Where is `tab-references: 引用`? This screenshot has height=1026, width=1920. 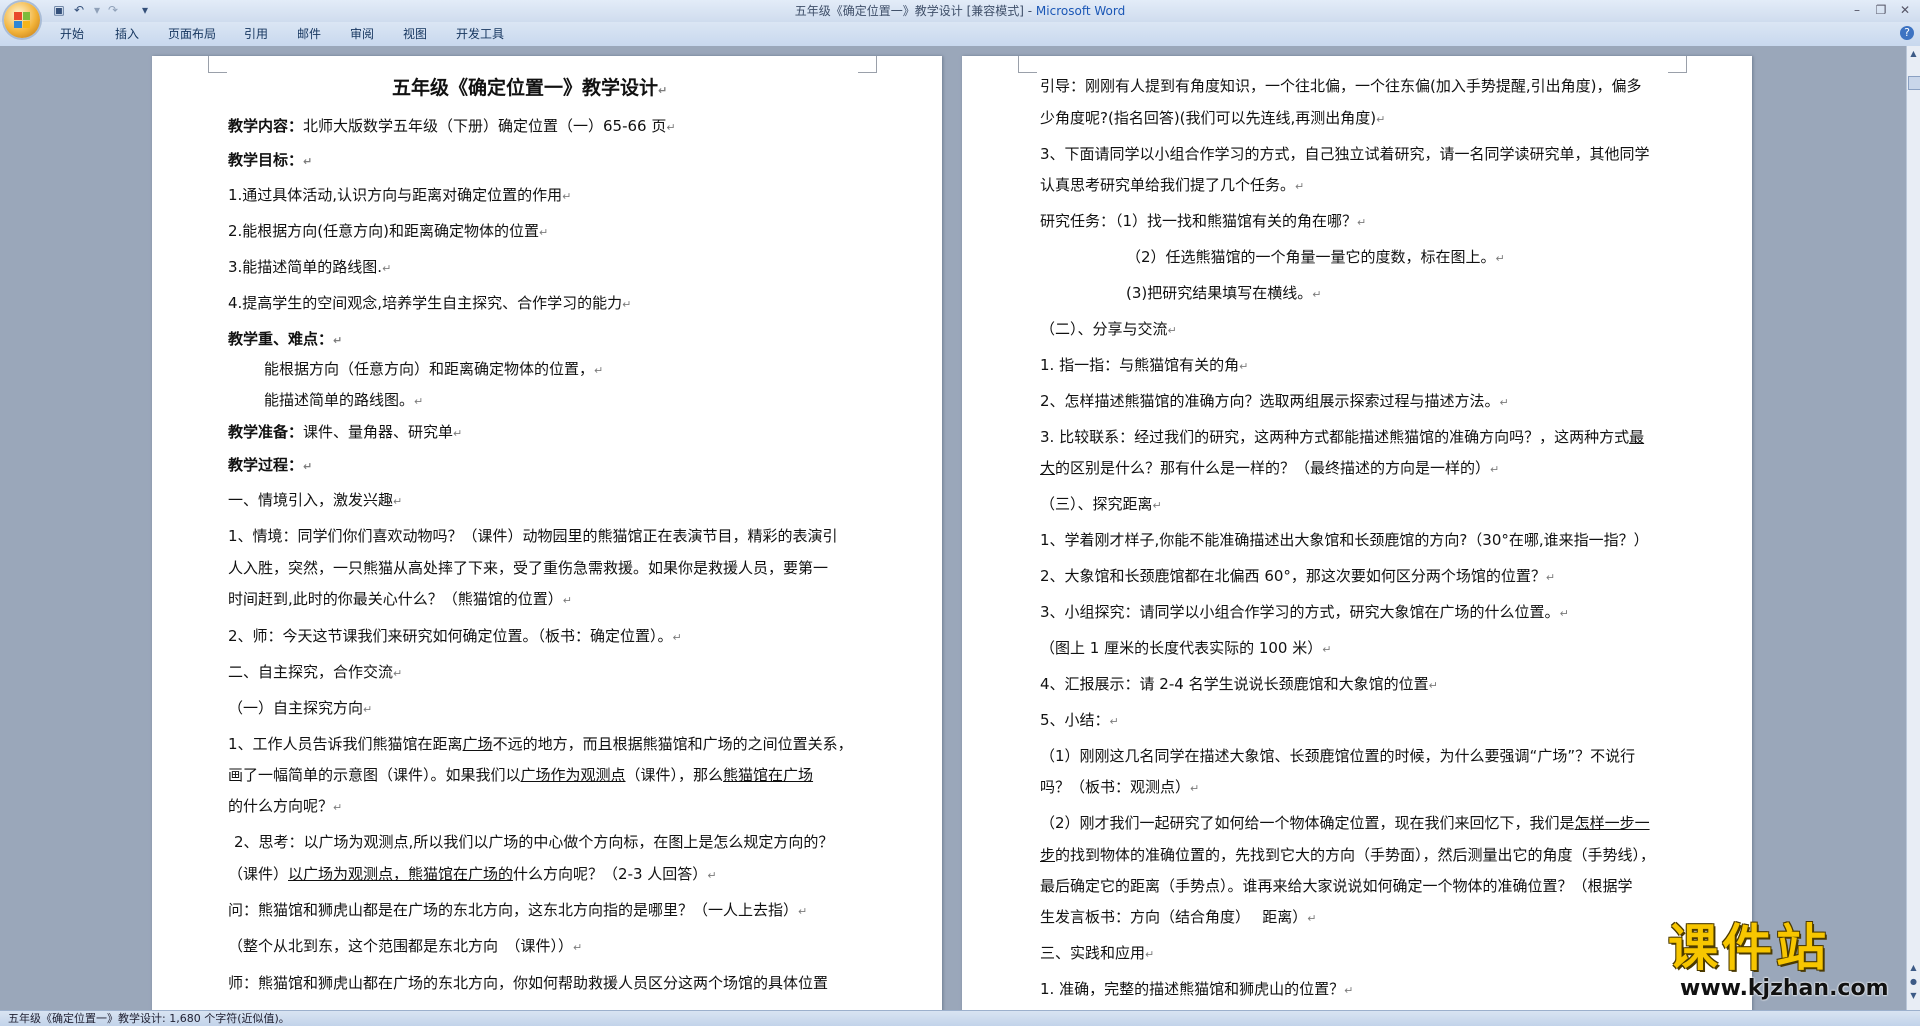
tab-references: 引用 is located at coordinates (256, 34).